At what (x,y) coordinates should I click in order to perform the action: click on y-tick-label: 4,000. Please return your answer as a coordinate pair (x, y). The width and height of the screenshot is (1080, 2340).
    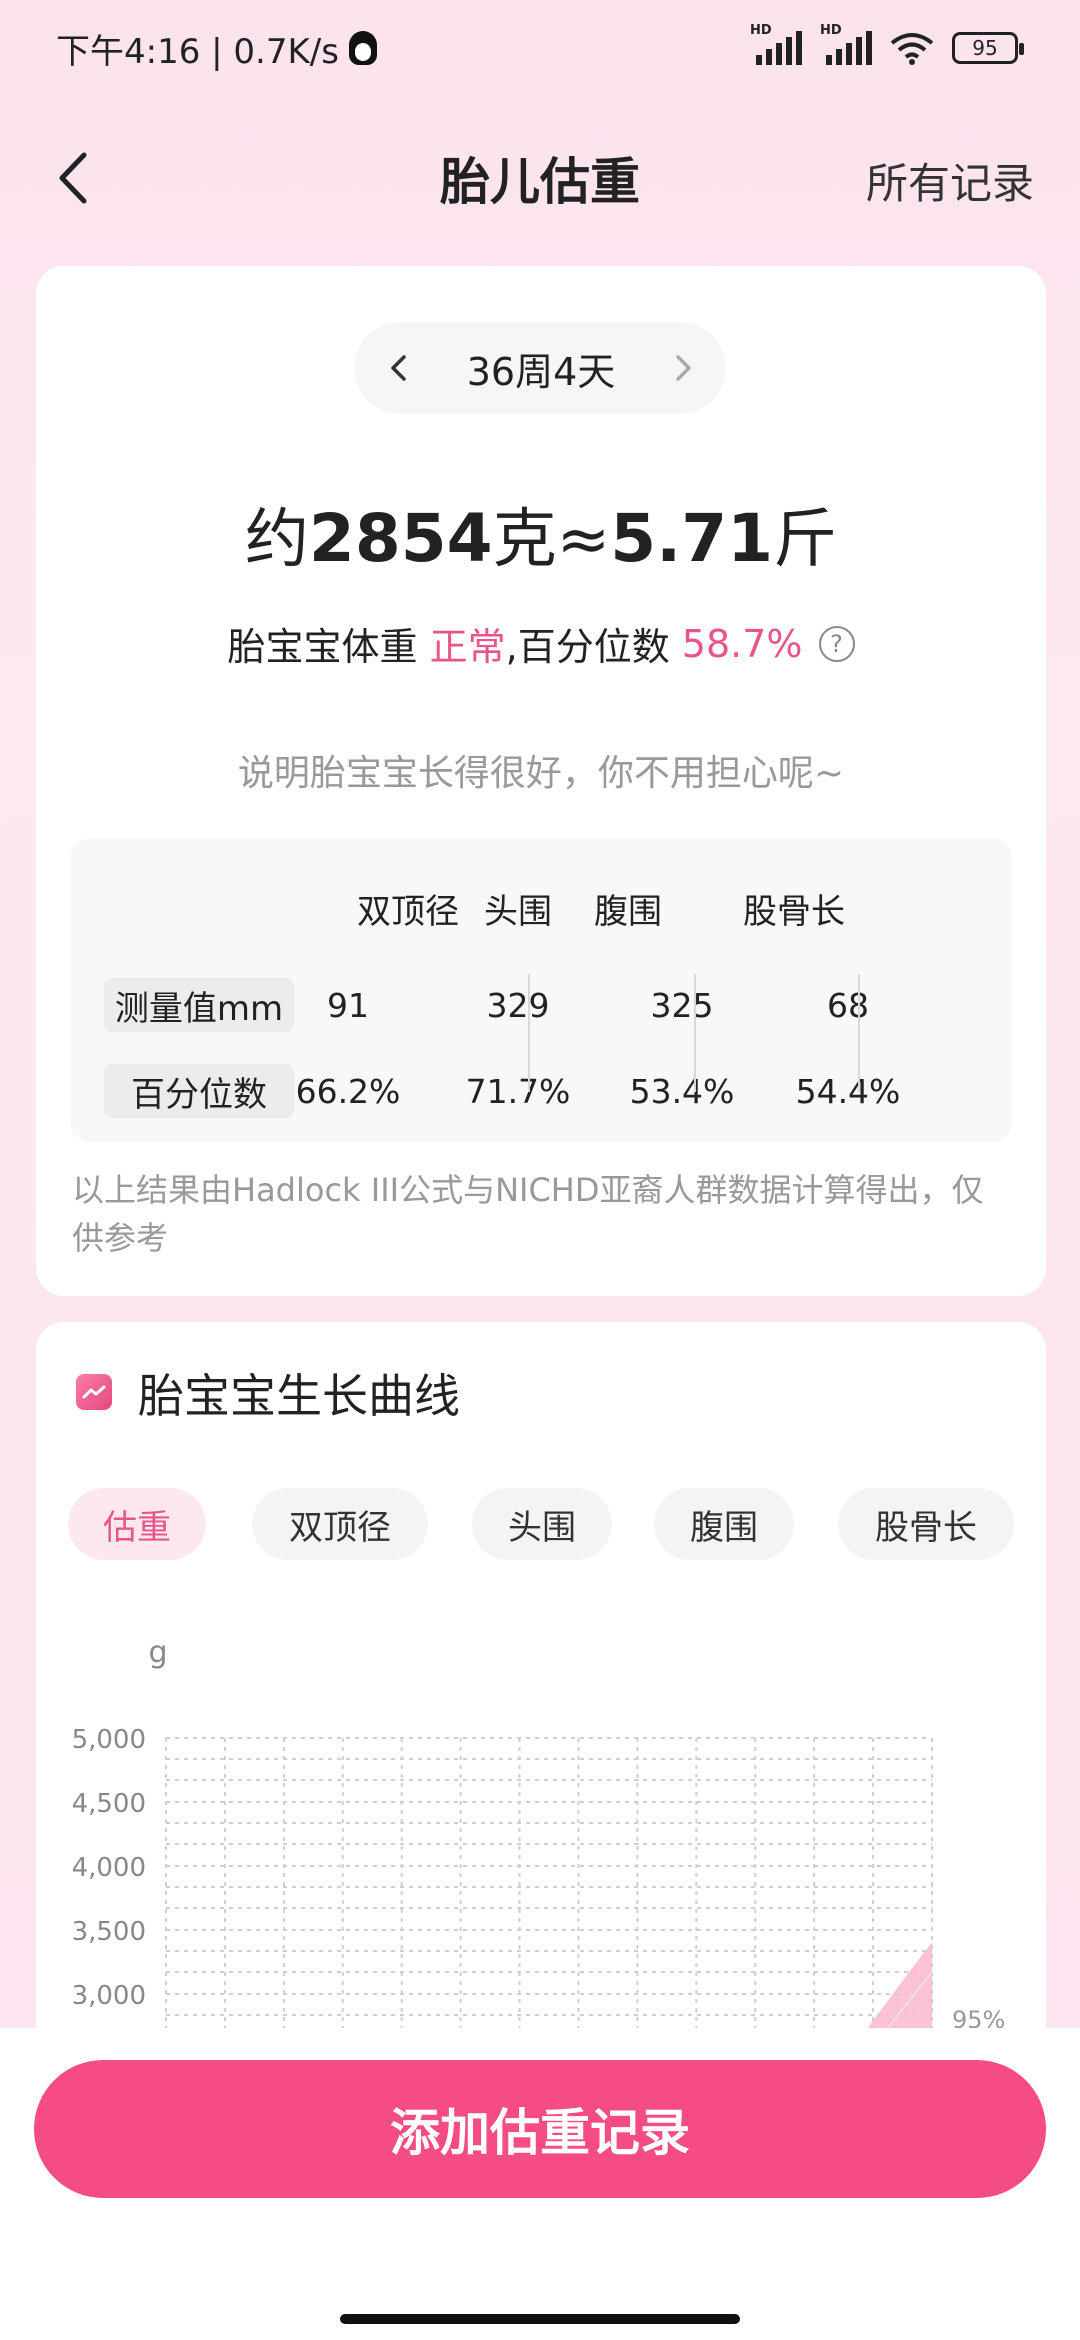
    Looking at the image, I should click on (109, 1868).